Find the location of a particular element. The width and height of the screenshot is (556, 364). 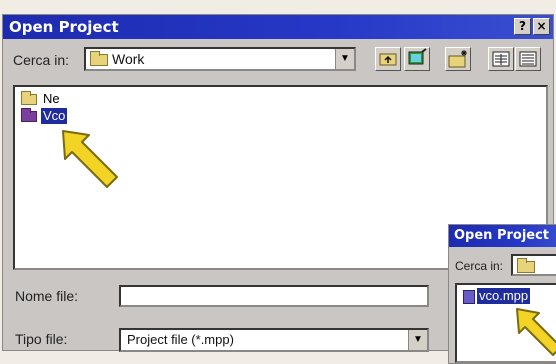

help-icon: ? is located at coordinates (522, 26).